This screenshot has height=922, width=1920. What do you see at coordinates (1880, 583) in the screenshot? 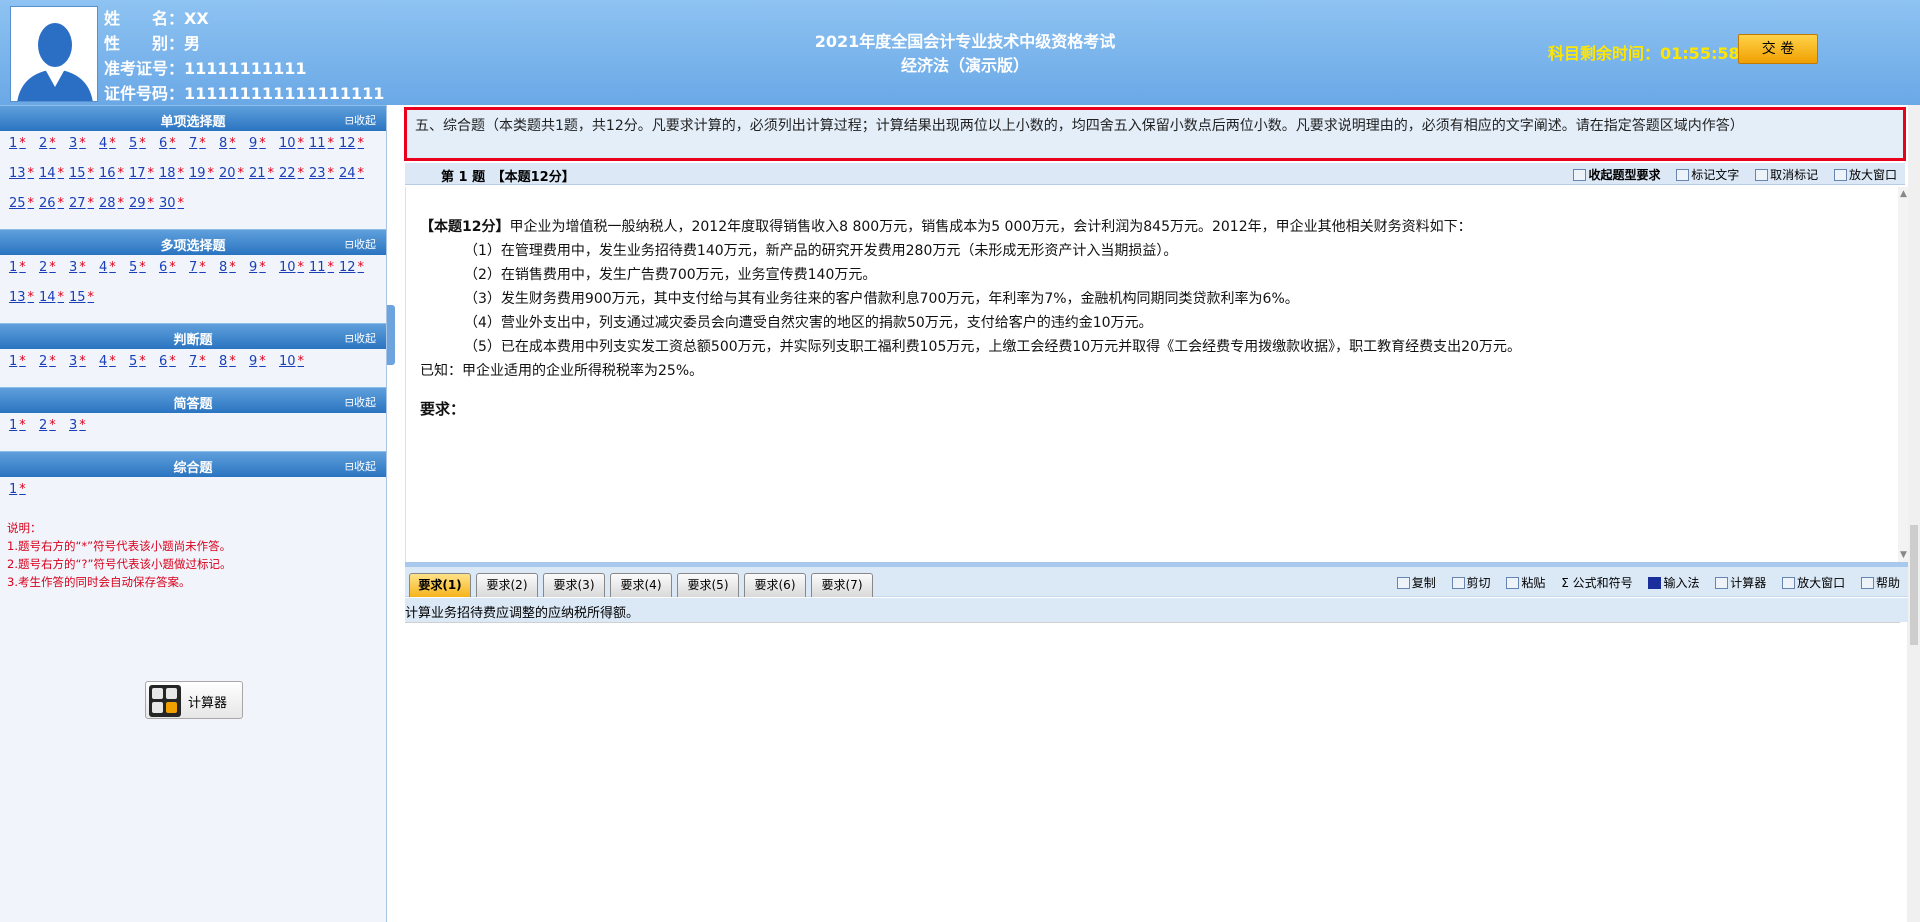
I see `help-button: 帮助` at bounding box center [1880, 583].